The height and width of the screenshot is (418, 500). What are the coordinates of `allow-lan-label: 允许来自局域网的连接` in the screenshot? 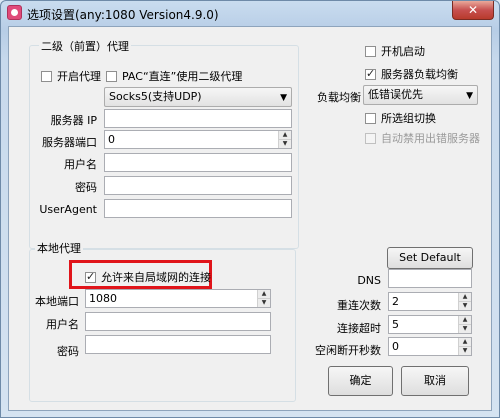 It's located at (156, 277).